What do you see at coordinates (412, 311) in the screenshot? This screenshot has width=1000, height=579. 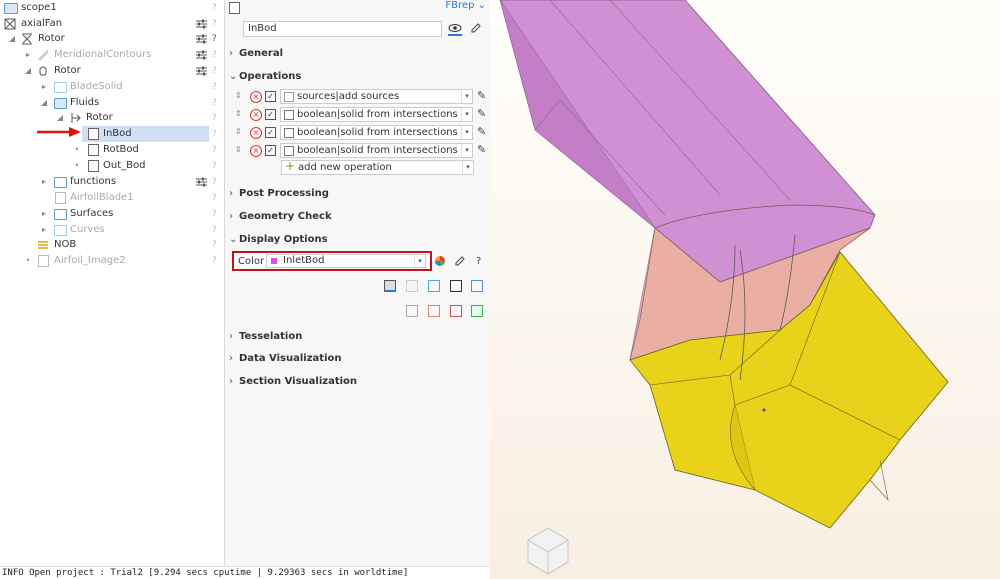 I see `transparency-icon` at bounding box center [412, 311].